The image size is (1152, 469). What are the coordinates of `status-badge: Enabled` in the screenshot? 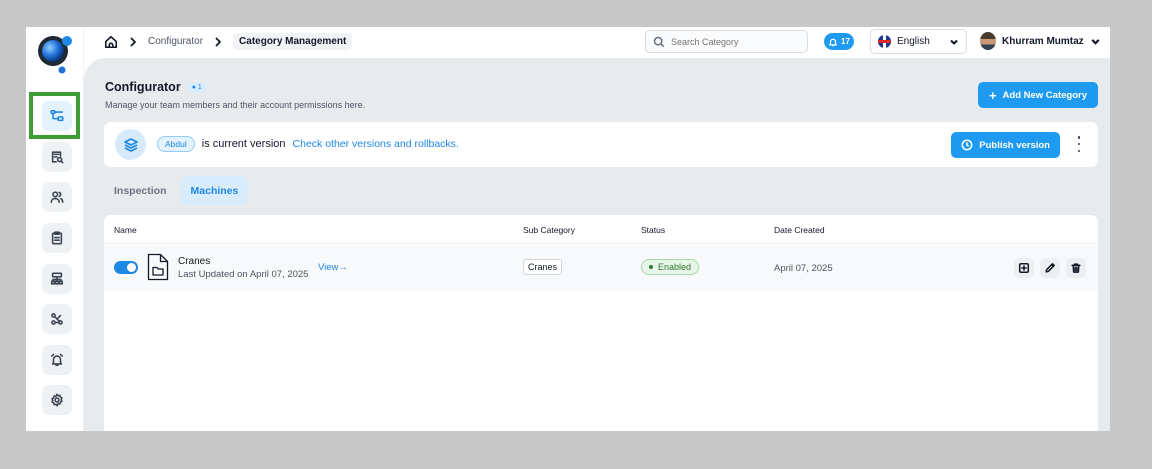 It's located at (670, 267).